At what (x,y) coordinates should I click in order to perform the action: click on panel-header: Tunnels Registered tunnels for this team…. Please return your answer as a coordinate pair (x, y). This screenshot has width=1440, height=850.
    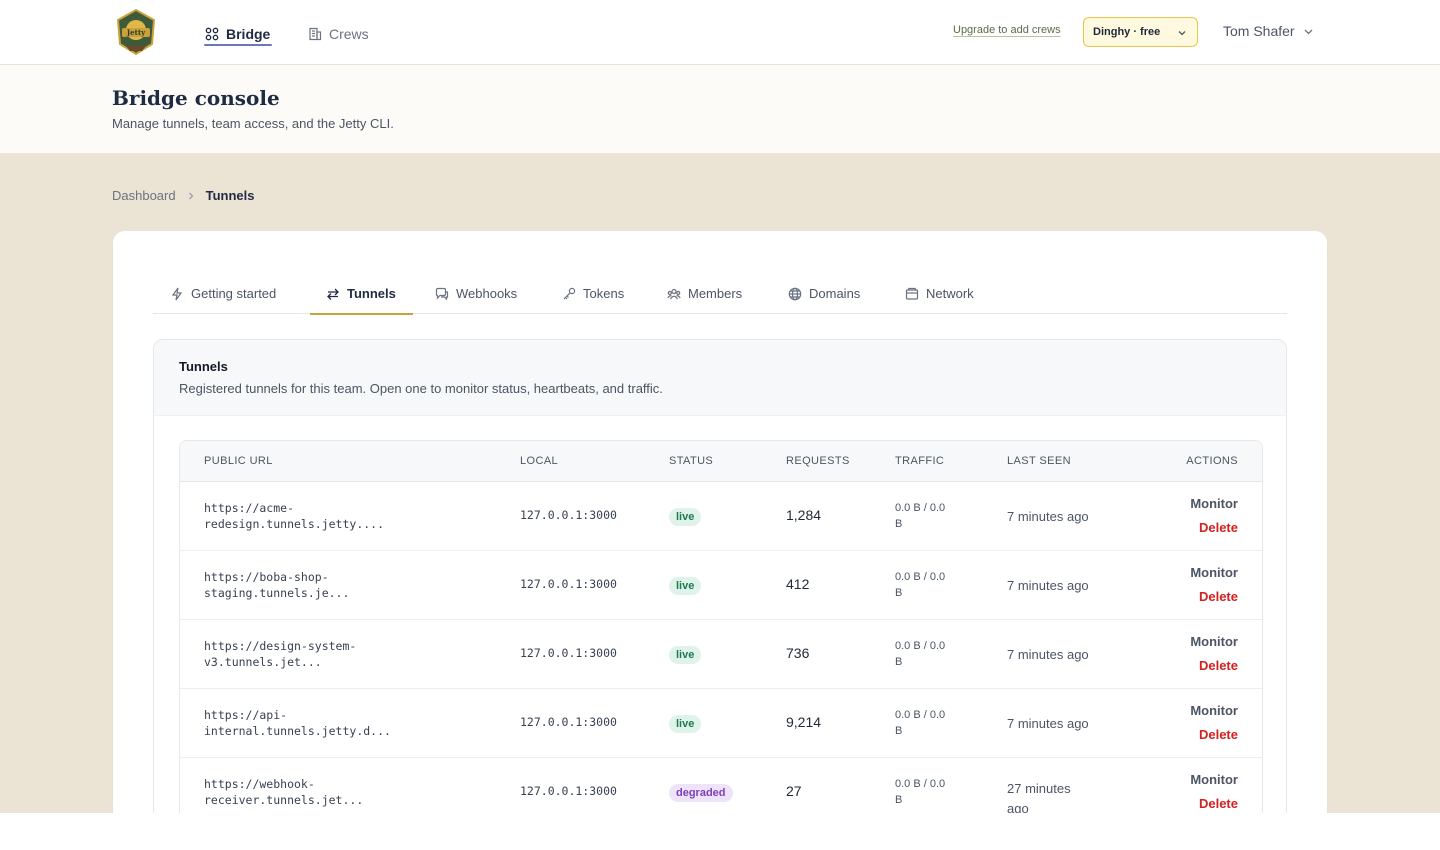
    Looking at the image, I should click on (720, 378).